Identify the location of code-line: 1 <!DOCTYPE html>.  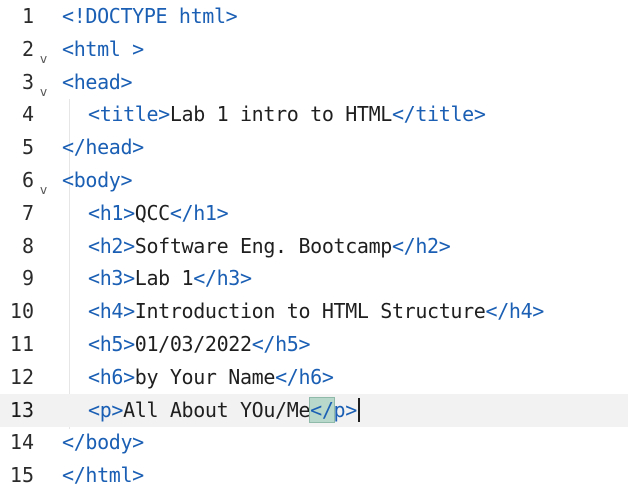
(314, 16).